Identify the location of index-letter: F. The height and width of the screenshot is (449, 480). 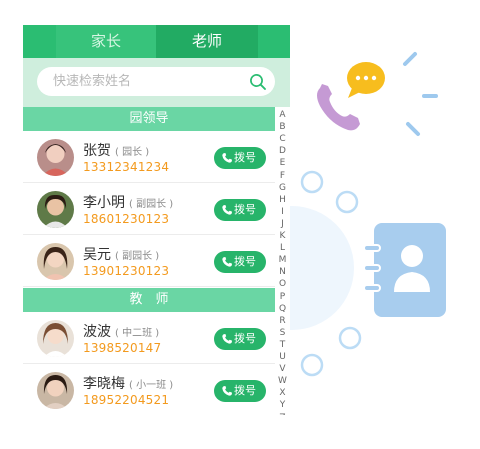
(282, 176).